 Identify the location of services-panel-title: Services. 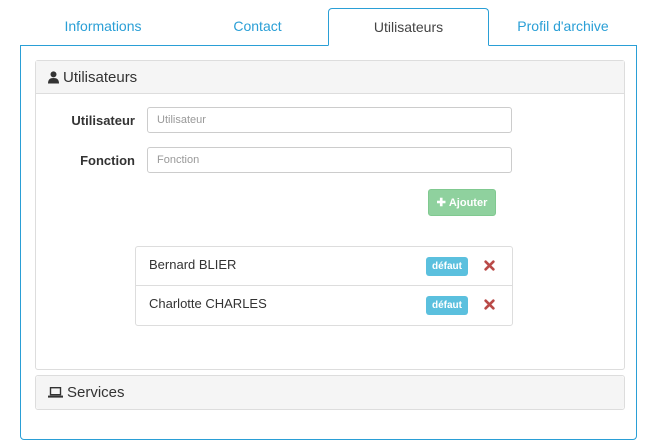
(96, 392).